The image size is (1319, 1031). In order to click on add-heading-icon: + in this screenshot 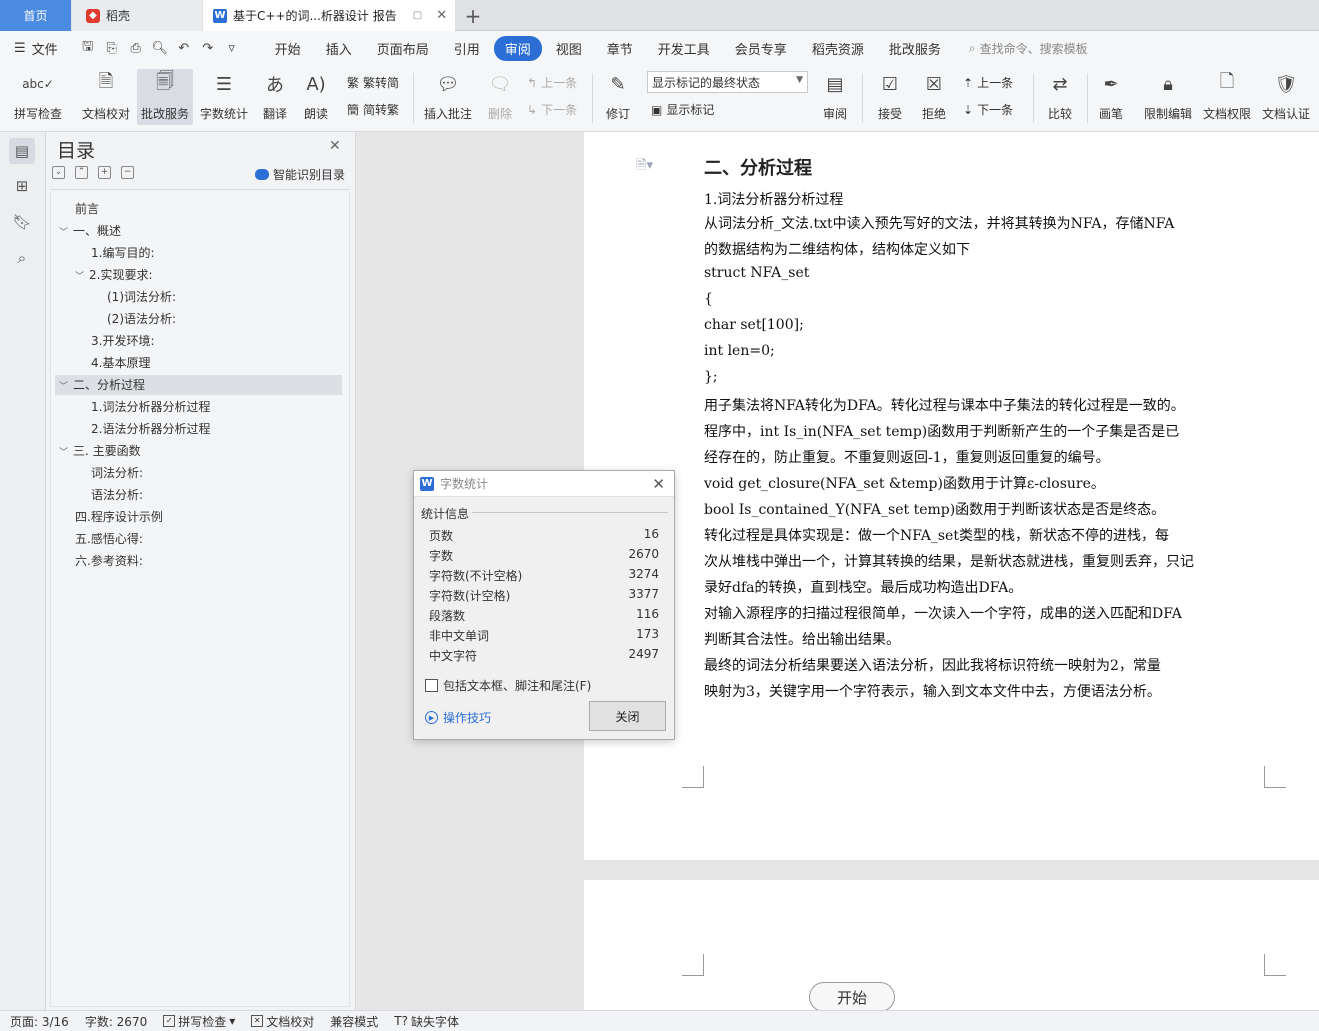, I will do `click(104, 172)`.